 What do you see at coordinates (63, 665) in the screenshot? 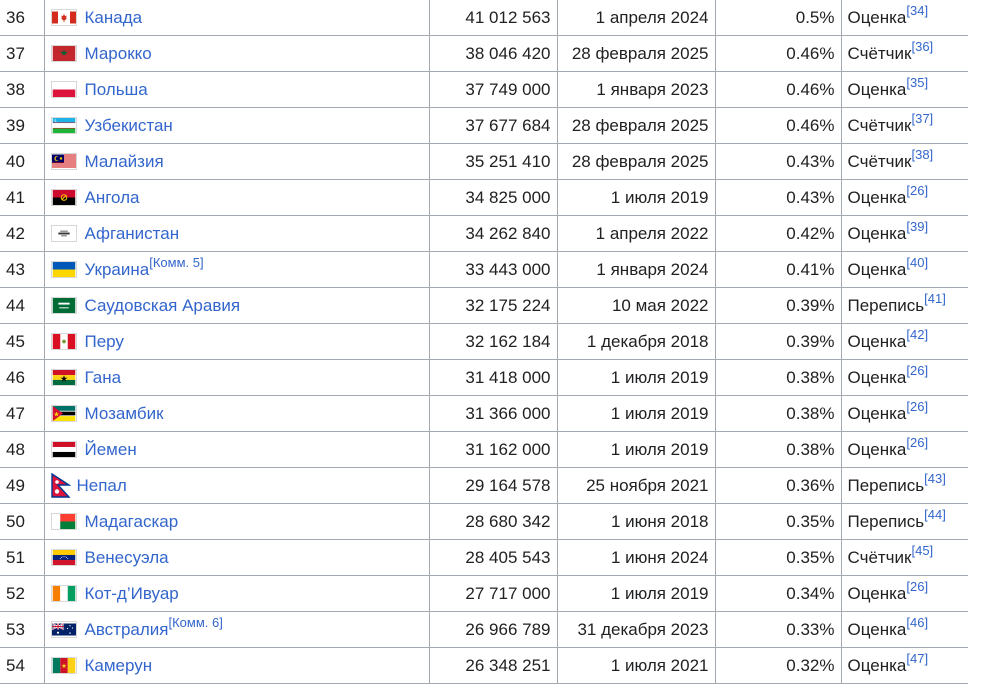
I see `cameroon-flag-icon` at bounding box center [63, 665].